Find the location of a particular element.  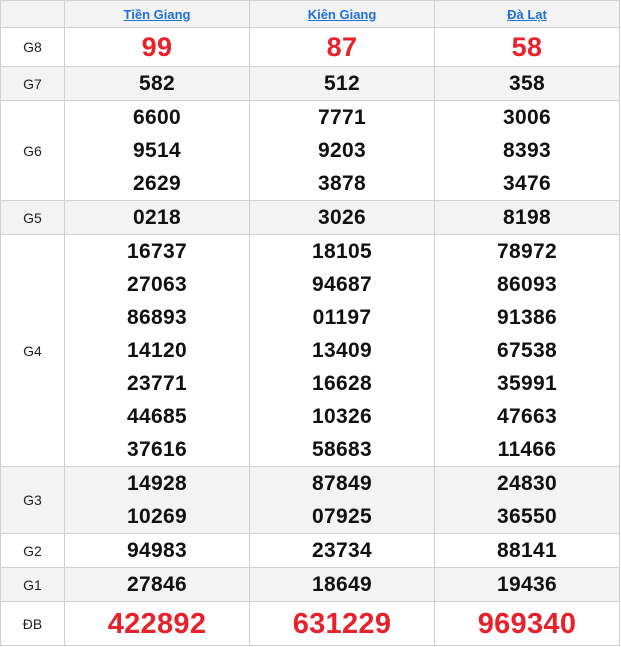

prize-cell: 3006 8393 3476 is located at coordinates (527, 150).